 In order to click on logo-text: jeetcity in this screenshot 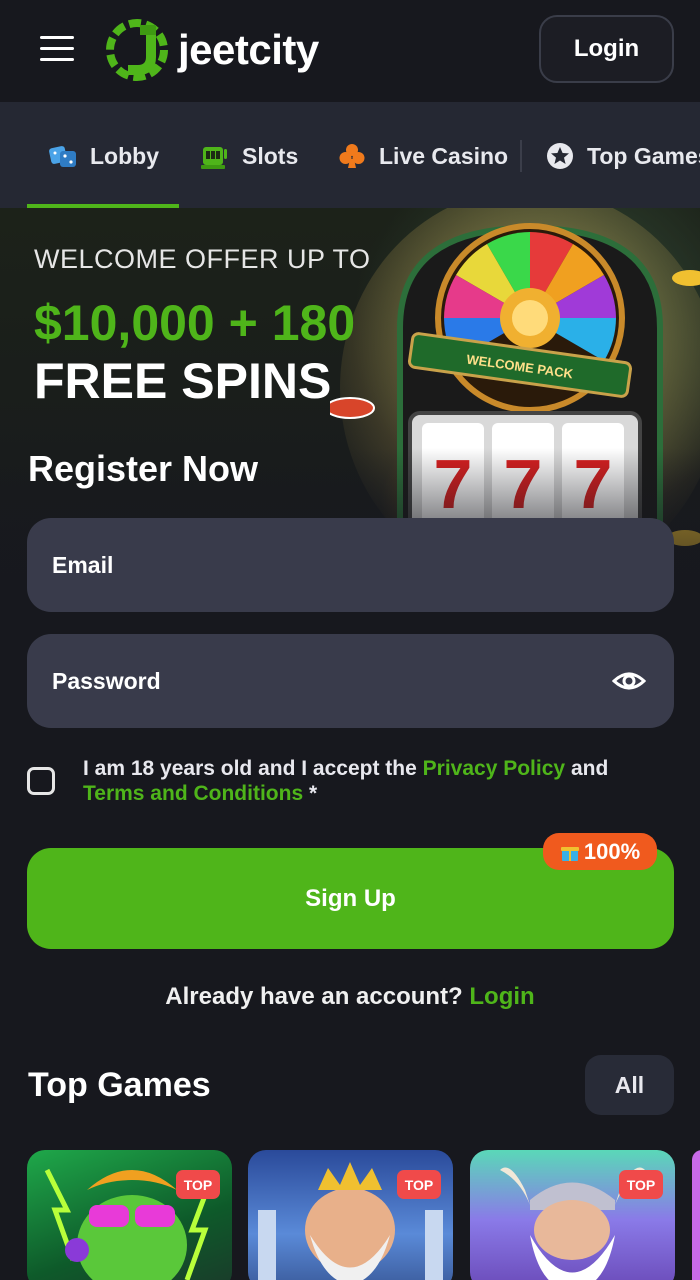, I will do `click(248, 49)`.